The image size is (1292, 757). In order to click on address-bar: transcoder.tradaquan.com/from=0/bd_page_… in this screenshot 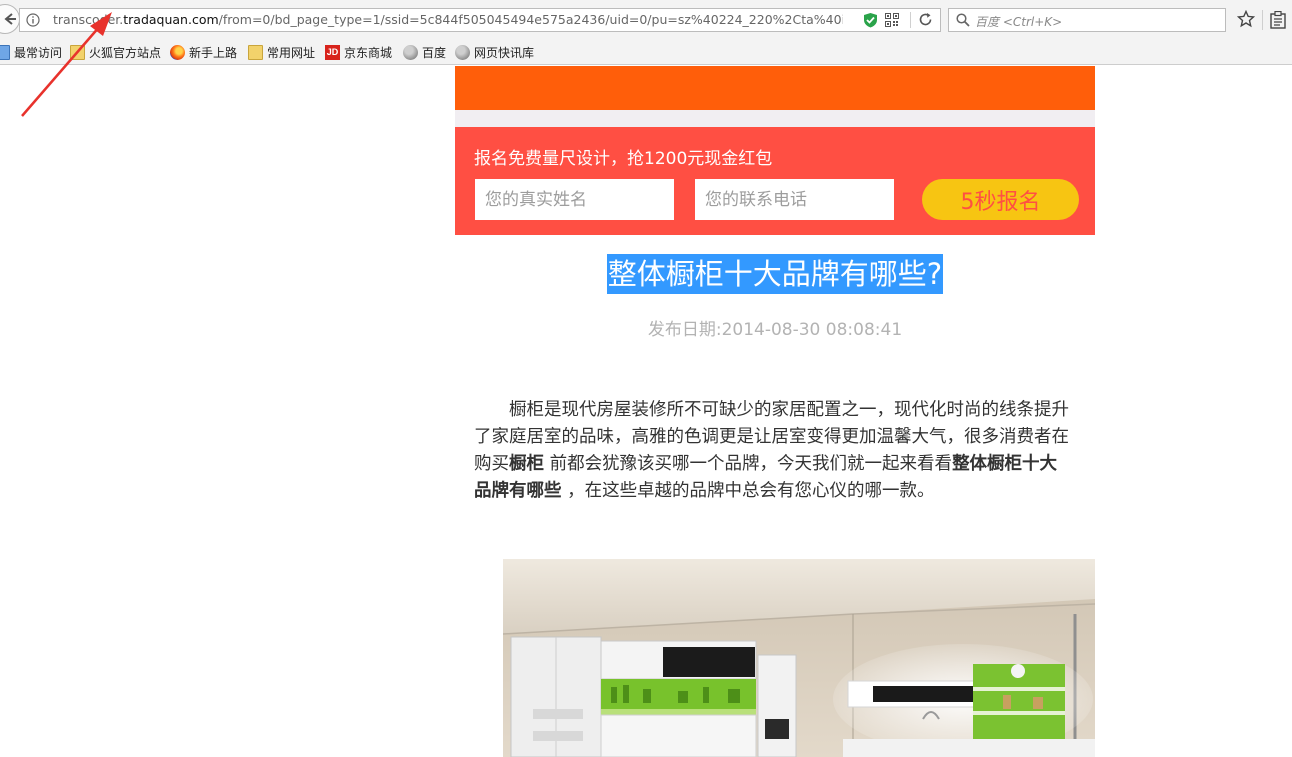, I will do `click(480, 20)`.